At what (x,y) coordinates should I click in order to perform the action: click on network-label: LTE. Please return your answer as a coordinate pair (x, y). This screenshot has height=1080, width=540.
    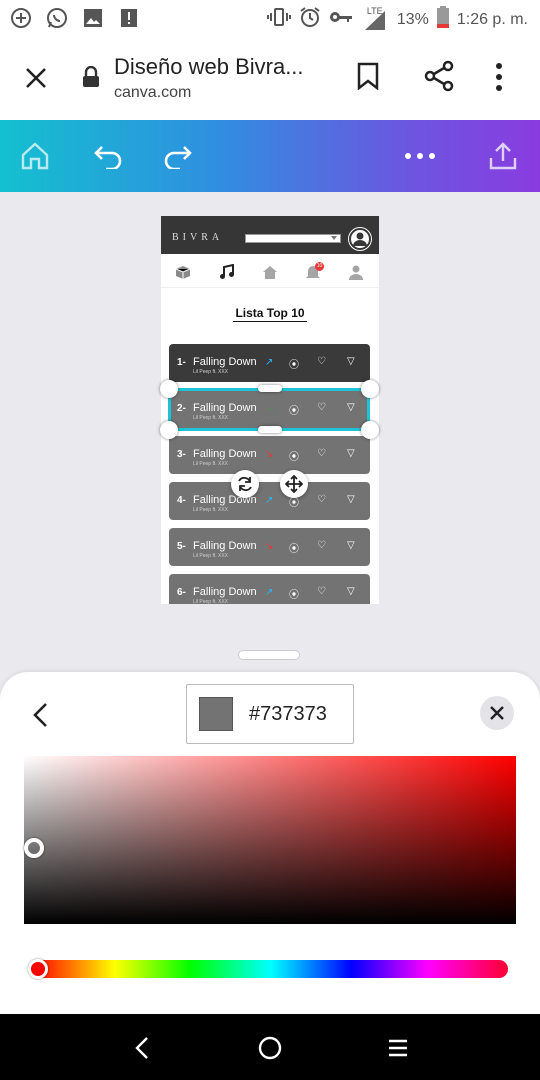
    Looking at the image, I should click on (374, 10).